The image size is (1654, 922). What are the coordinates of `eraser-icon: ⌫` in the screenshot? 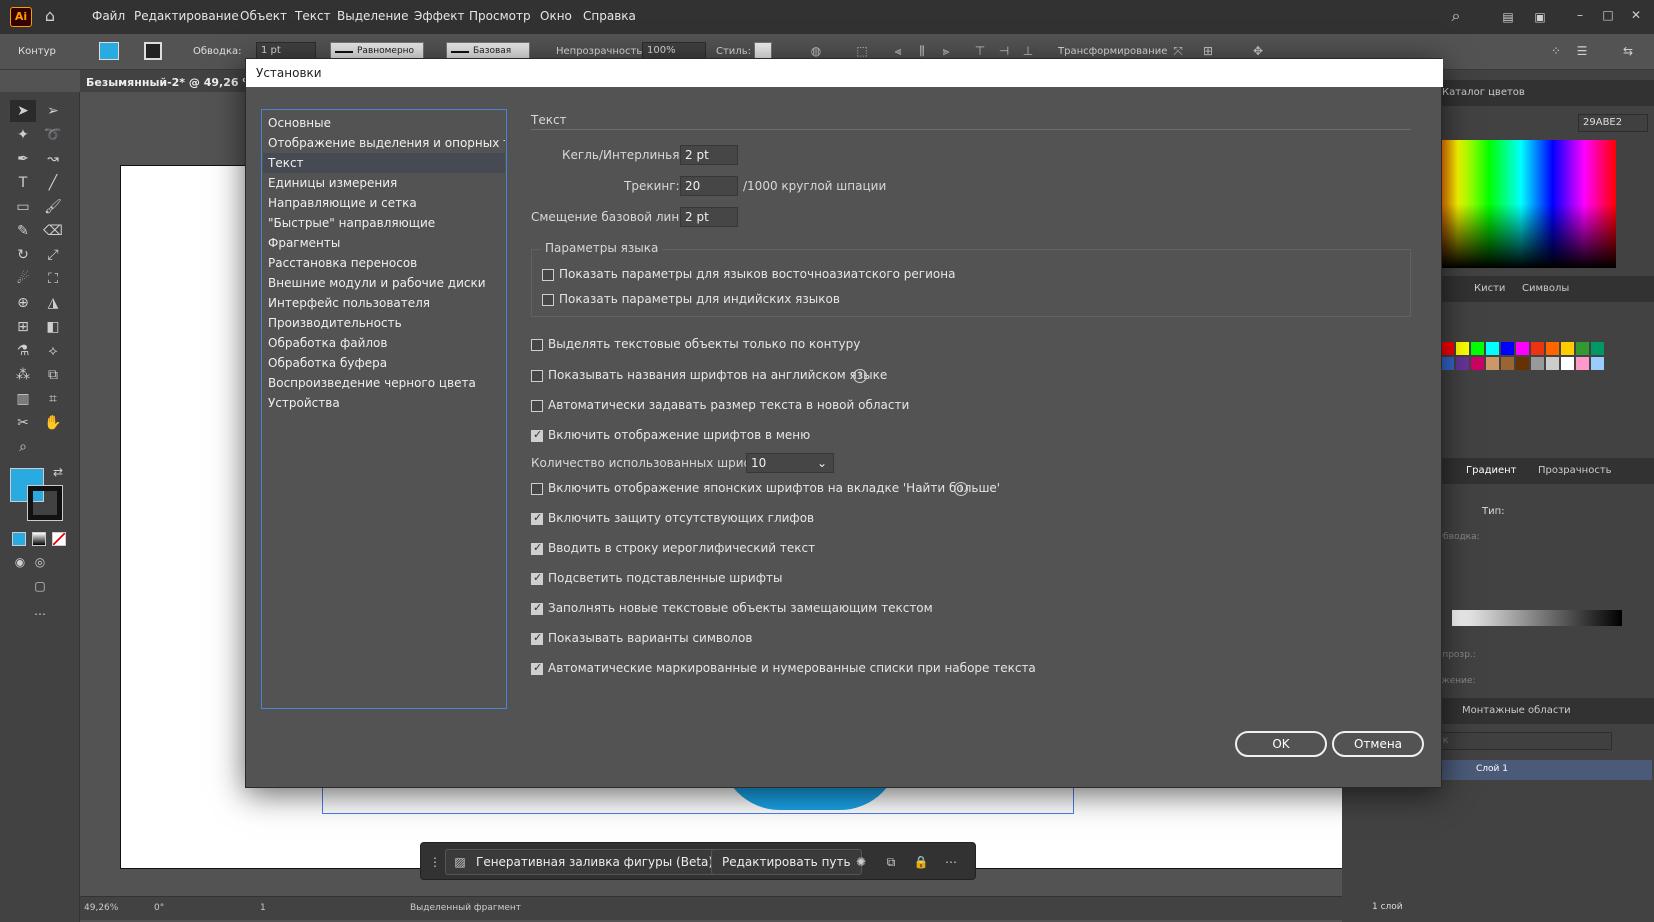 It's located at (53, 231).